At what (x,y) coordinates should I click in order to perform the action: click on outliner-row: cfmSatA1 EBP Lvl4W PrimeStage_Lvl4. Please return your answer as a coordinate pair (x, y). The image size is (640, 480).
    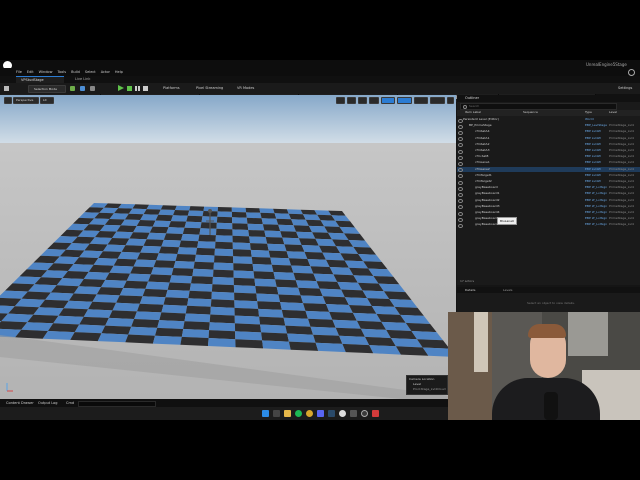
    Looking at the image, I should click on (548, 139).